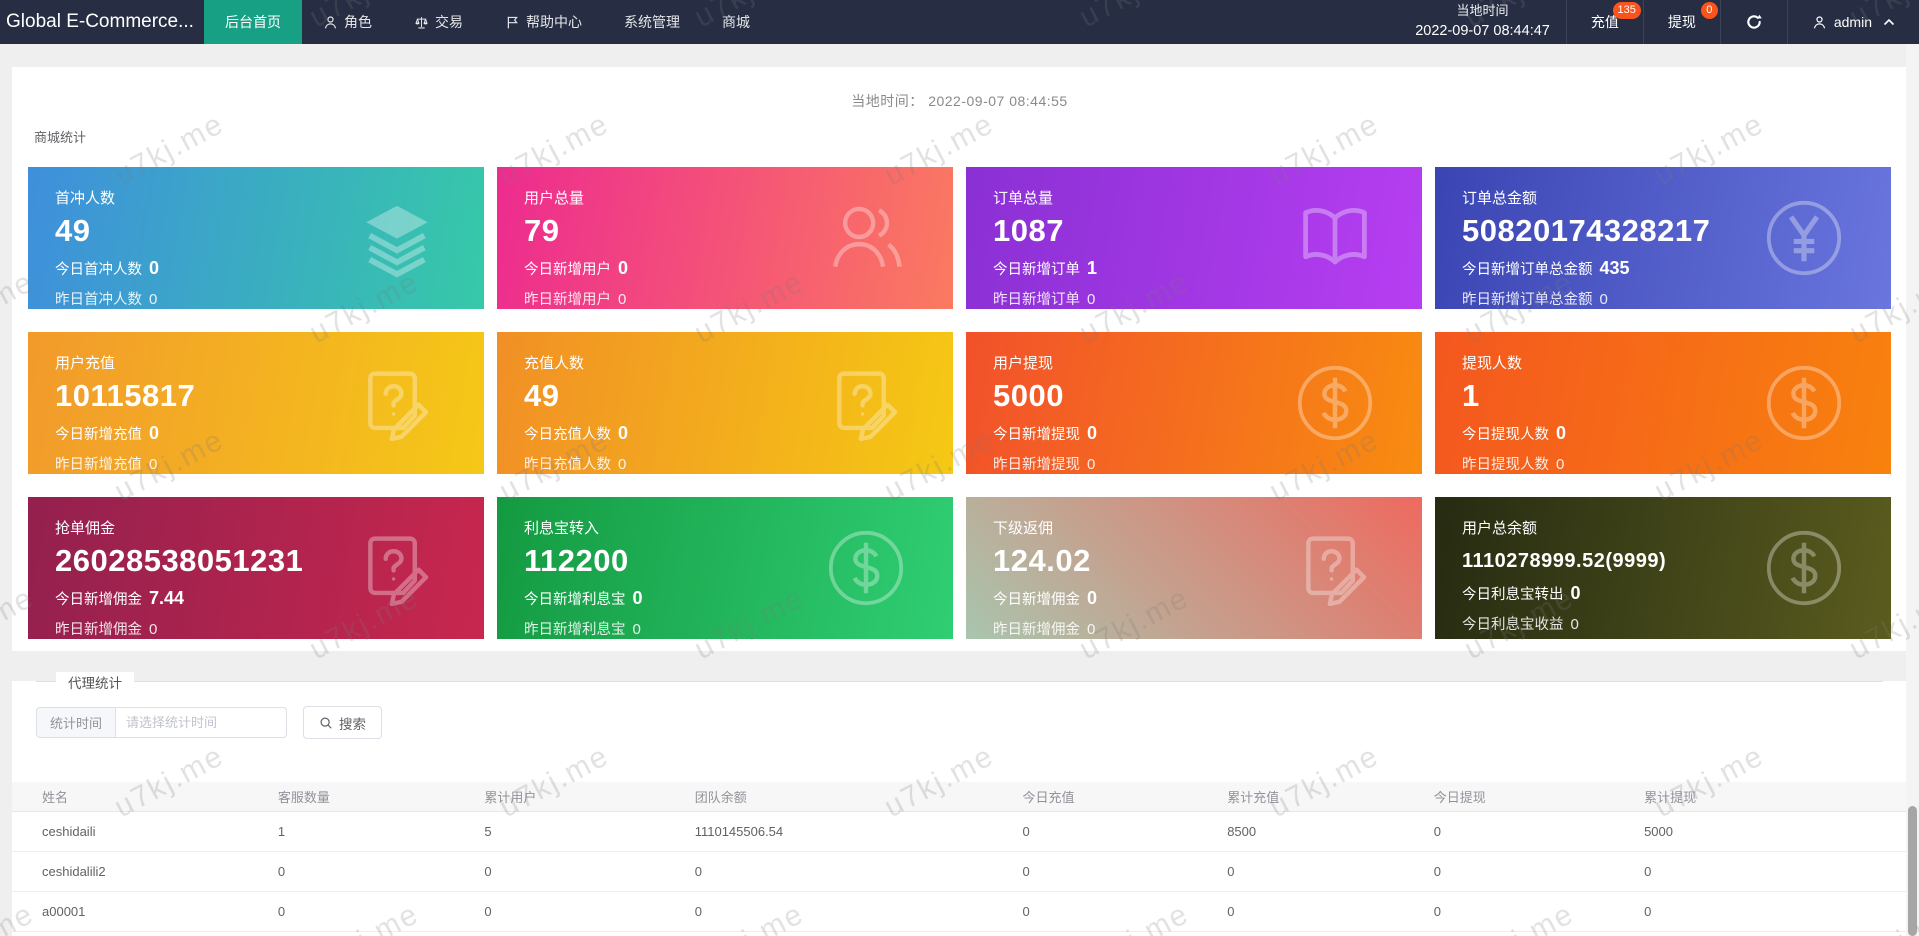 Image resolution: width=1919 pixels, height=936 pixels. What do you see at coordinates (579, 797) in the screenshot?
I see `column-header: 累计用户` at bounding box center [579, 797].